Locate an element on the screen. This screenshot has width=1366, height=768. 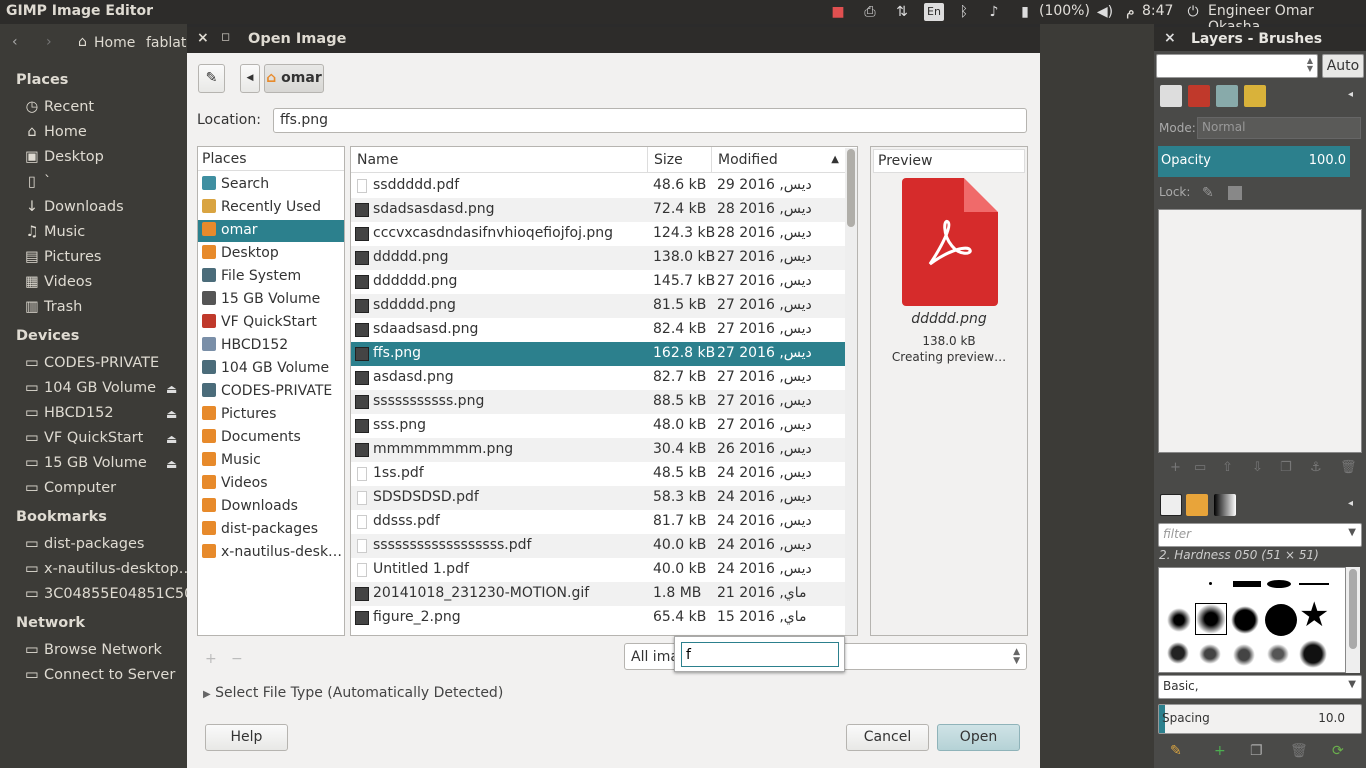
paths-tab-icon is located at coordinates (1227, 96).